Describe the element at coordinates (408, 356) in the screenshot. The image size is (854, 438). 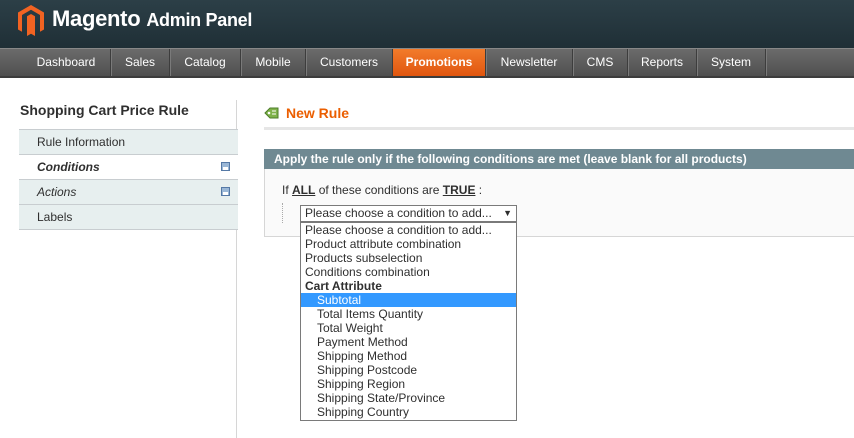
I see `option-shipping-method: Shipping Method` at that location.